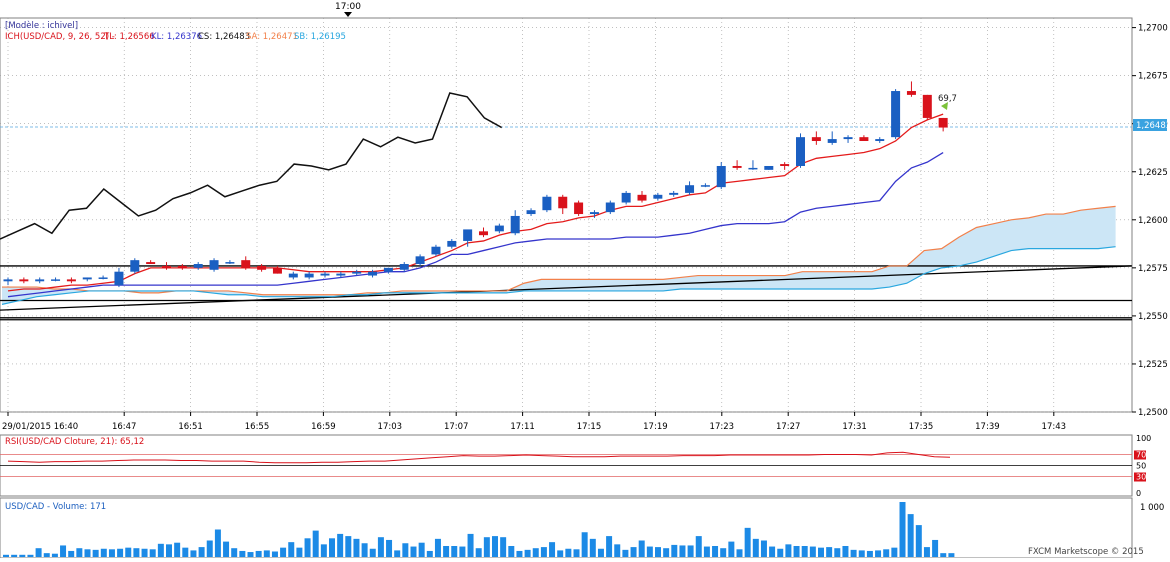 Image resolution: width=1170 pixels, height=562 pixels. I want to click on x-tick-label: 17:11, so click(522, 427).